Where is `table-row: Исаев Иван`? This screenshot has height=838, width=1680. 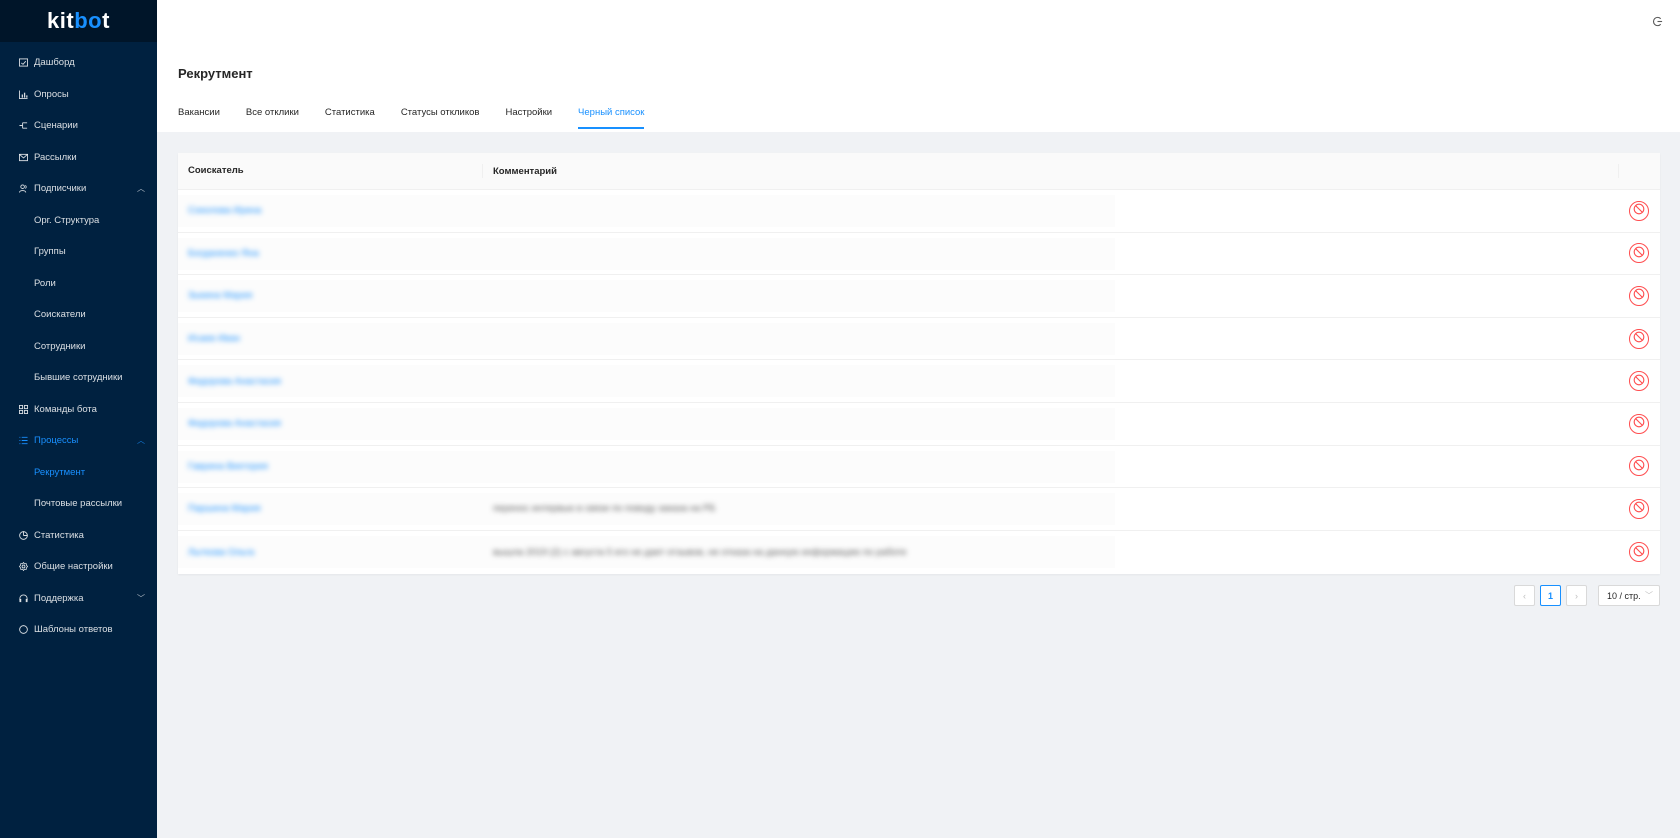 table-row: Исаев Иван is located at coordinates (919, 339).